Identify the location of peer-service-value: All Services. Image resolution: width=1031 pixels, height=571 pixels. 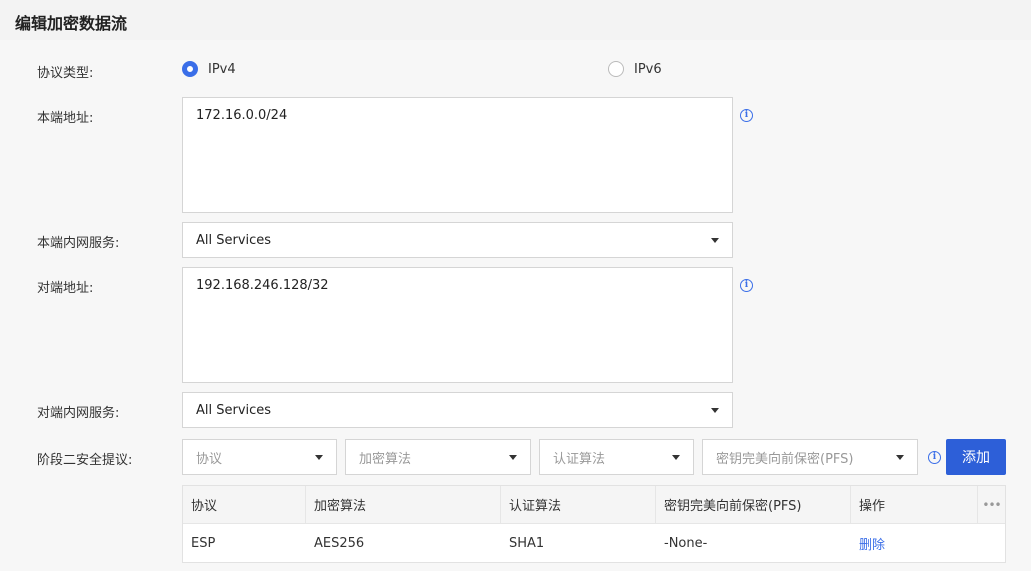
(234, 410).